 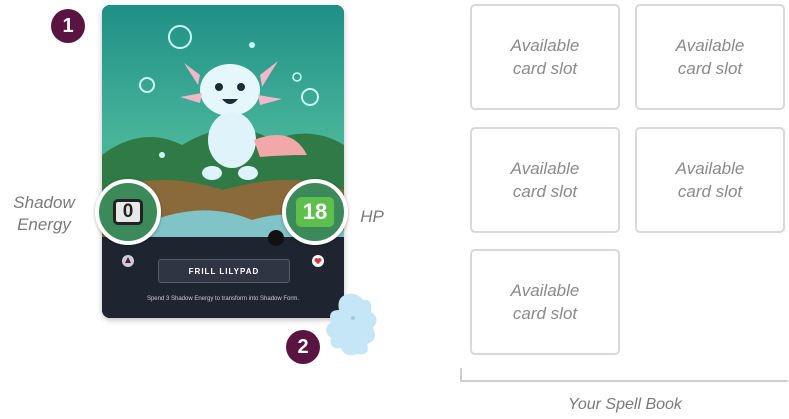 I want to click on card-slot-4: Available card slot, so click(x=710, y=180).